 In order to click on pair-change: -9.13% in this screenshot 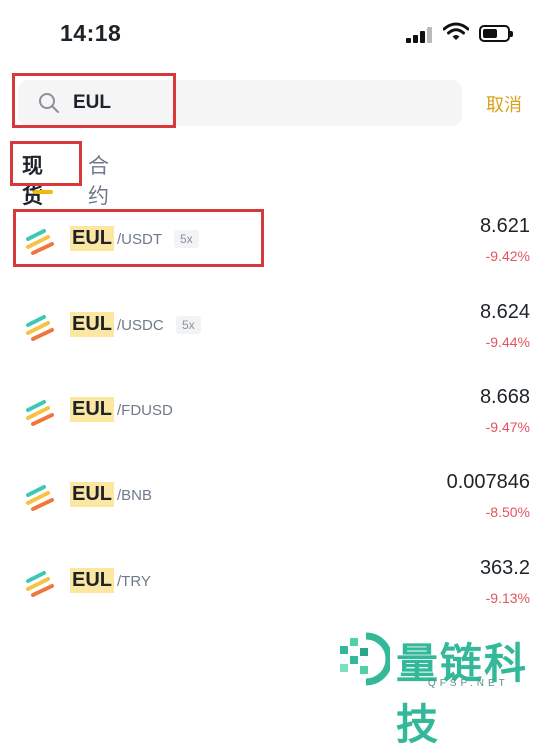, I will do `click(507, 598)`.